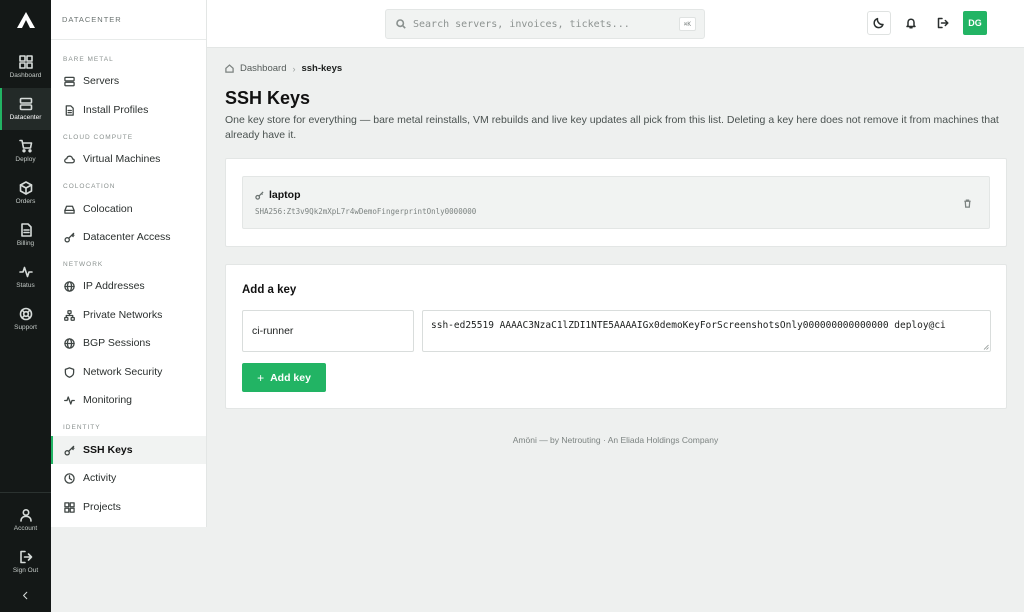 The width and height of the screenshot is (1024, 612). What do you see at coordinates (128, 286) in the screenshot?
I see `sidebar-item-ip-addresses: IP Addresses` at bounding box center [128, 286].